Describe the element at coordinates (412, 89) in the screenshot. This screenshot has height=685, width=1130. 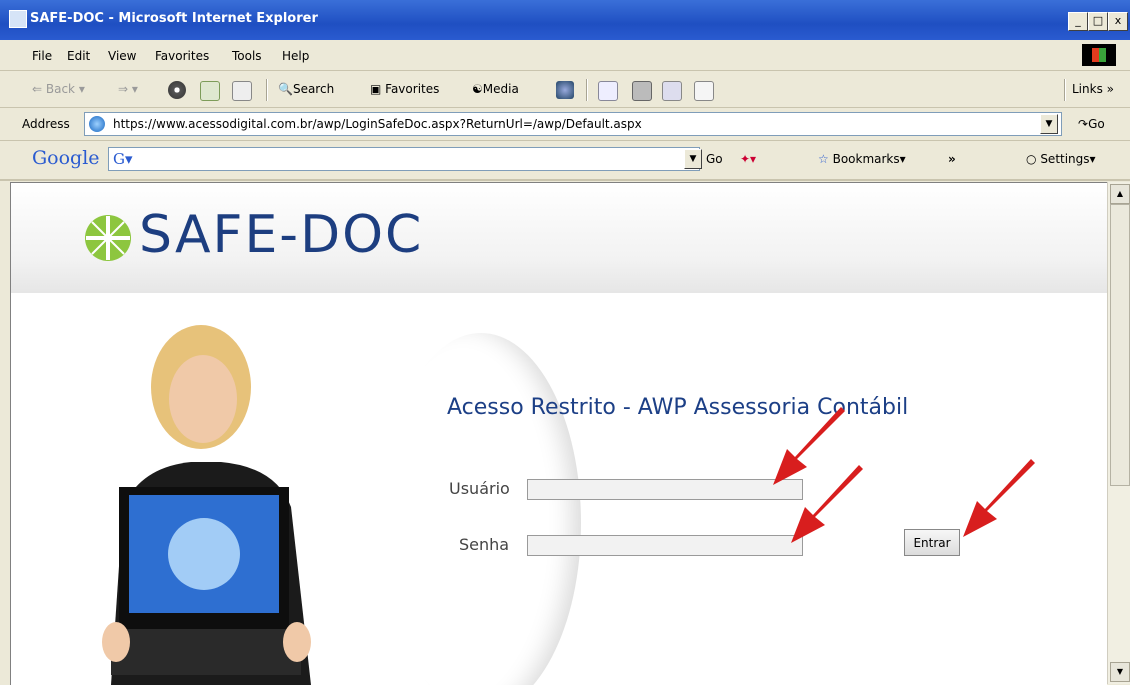
I see `favorites-label: Favorites` at that location.